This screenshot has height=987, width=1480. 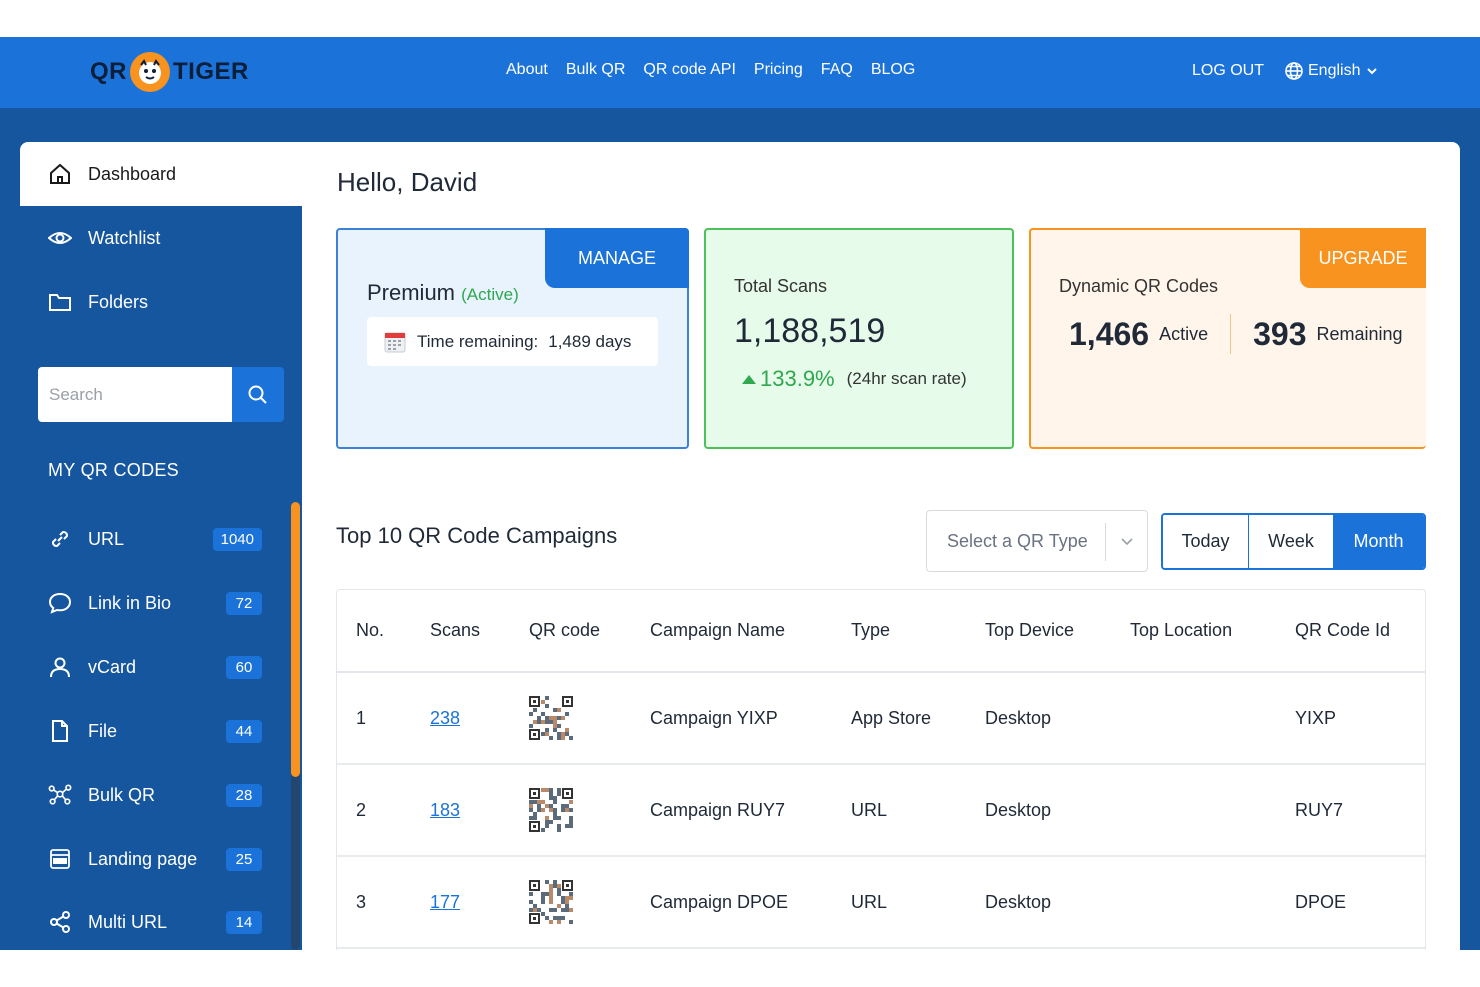 I want to click on link-icon, so click(x=60, y=539).